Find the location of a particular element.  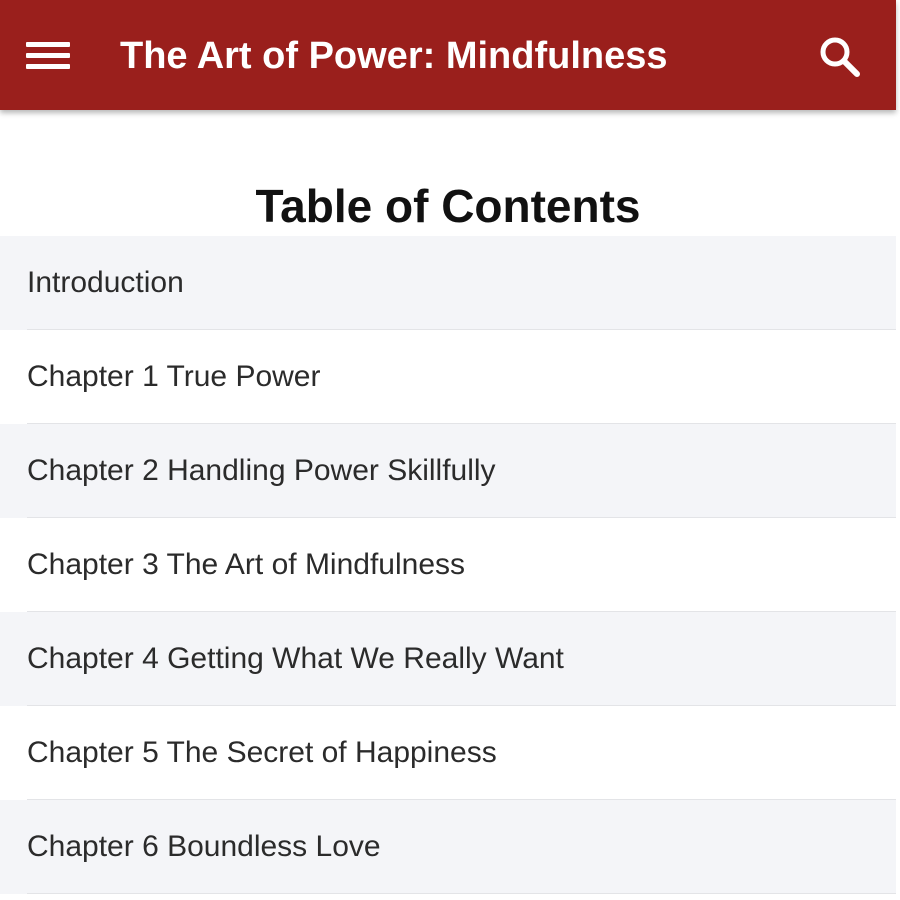

toc-heading: Table of Contents is located at coordinates (448, 205).